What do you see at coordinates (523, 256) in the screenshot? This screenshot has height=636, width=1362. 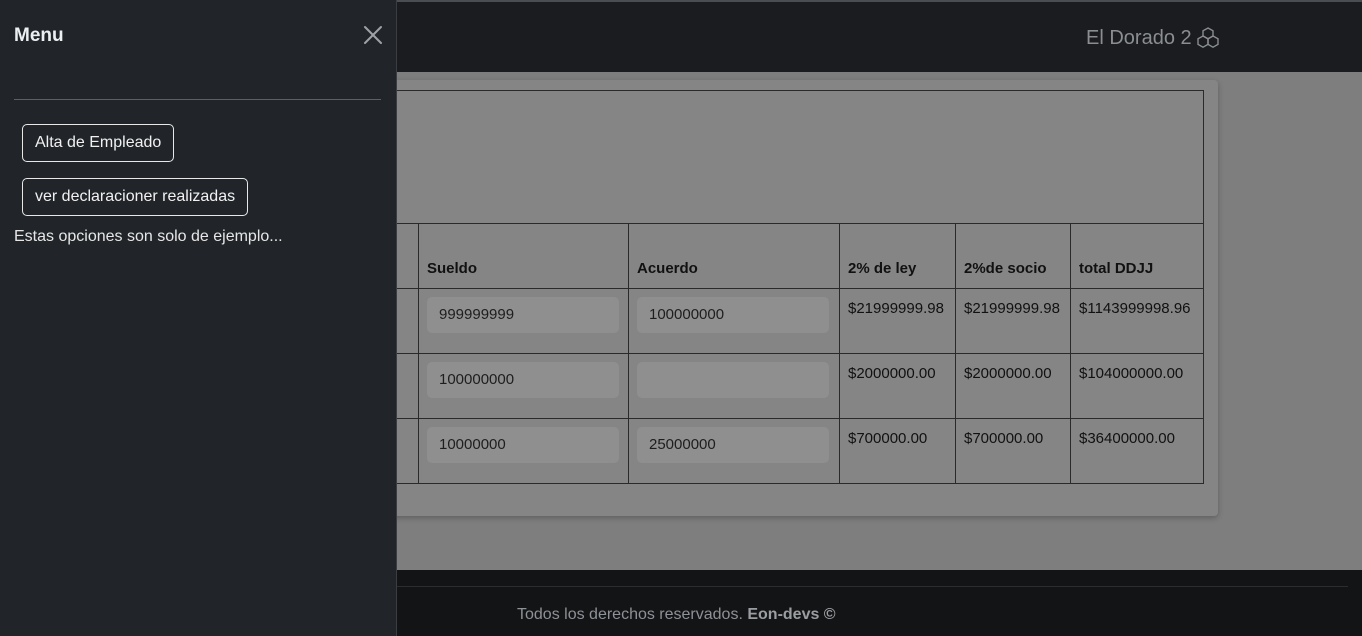 I see `col-header-sueldo: Sueldo` at bounding box center [523, 256].